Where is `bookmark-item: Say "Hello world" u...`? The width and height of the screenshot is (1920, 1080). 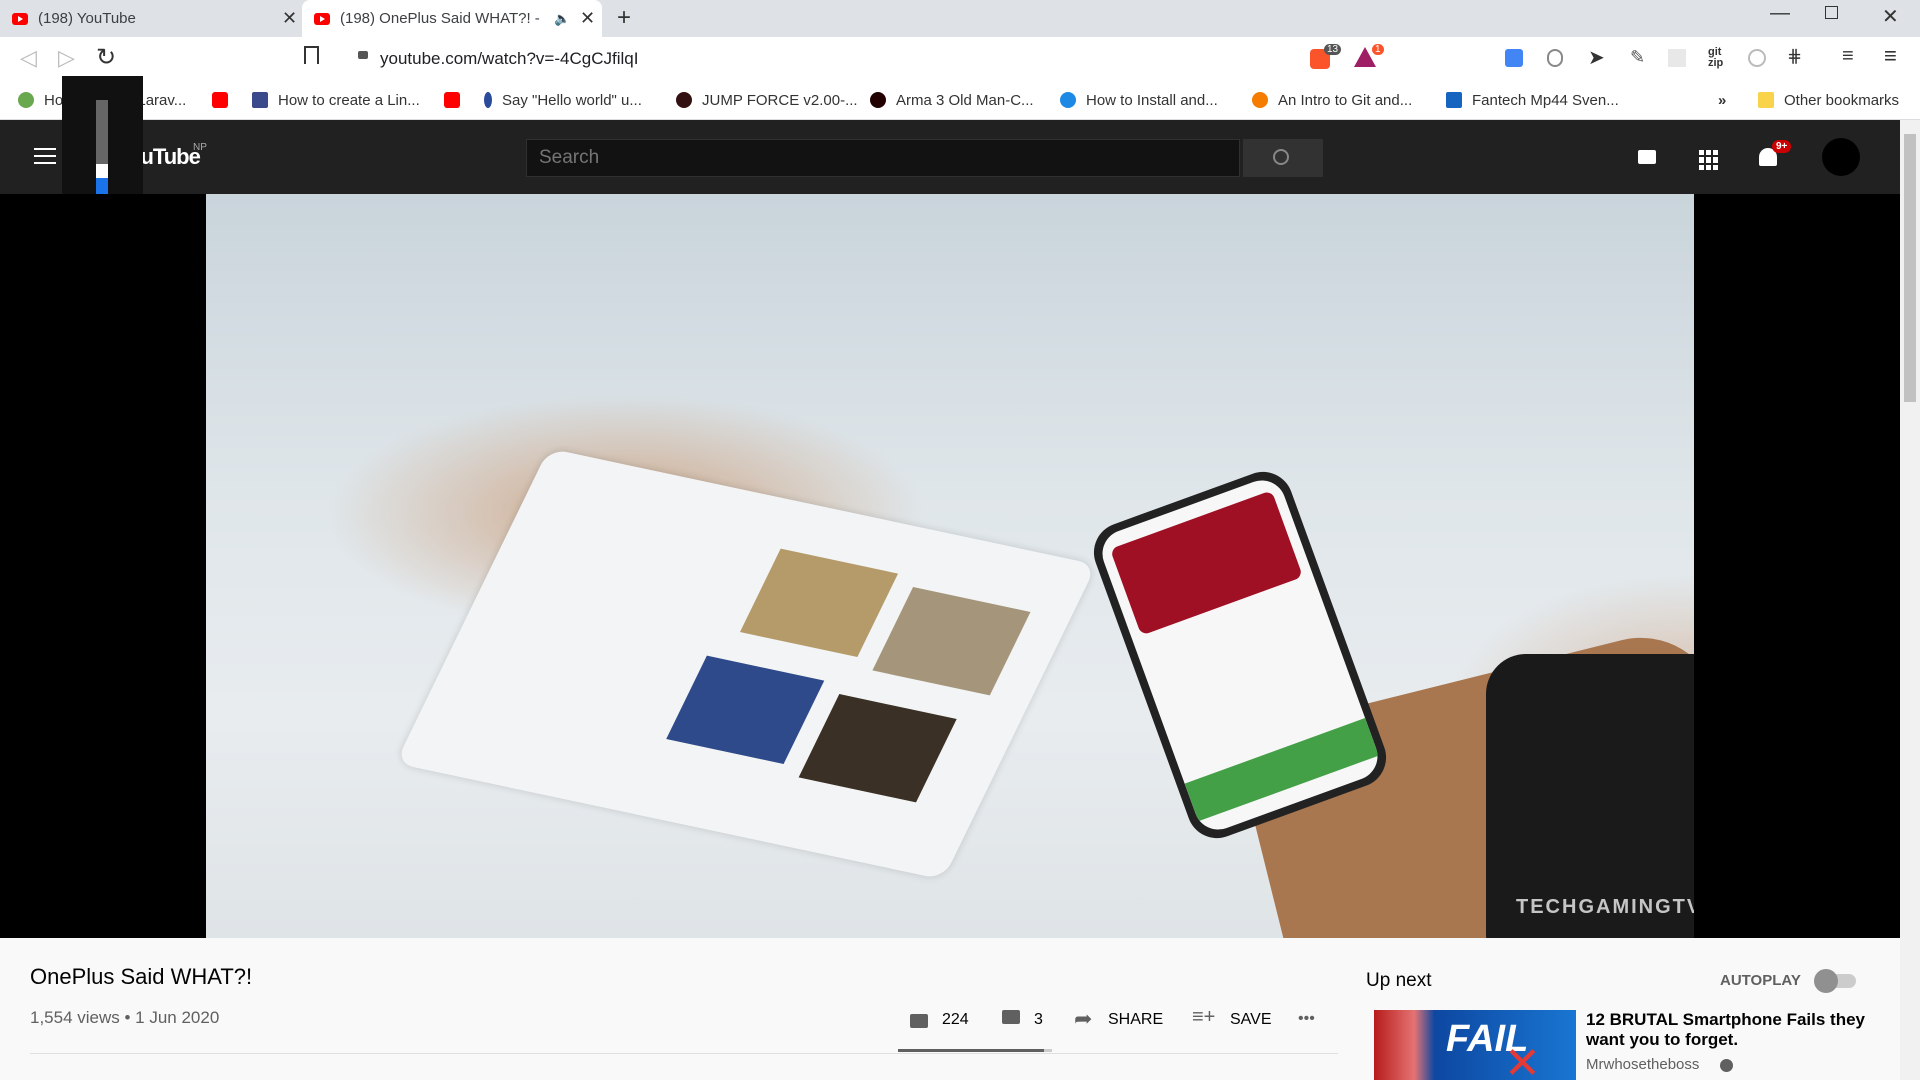
bookmark-item: Say "Hello world" u... is located at coordinates (563, 100).